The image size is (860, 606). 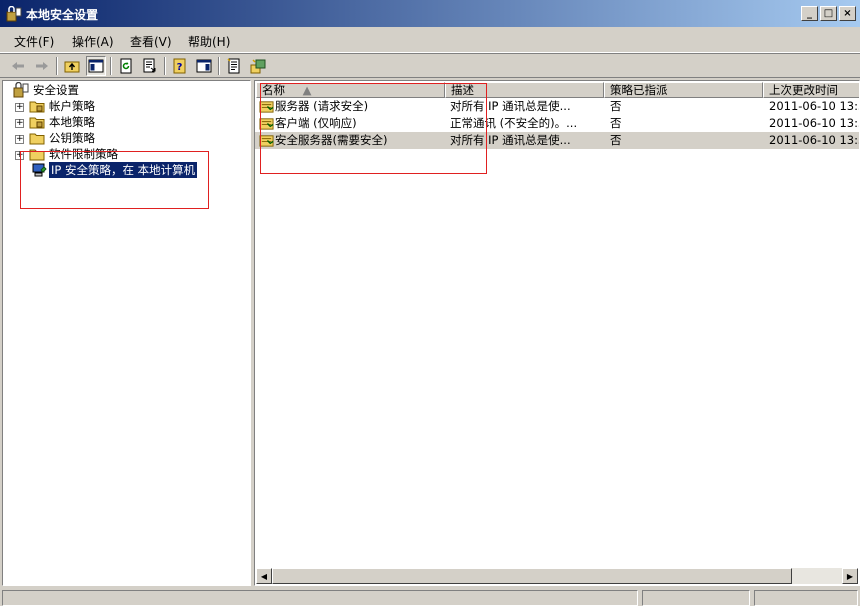 What do you see at coordinates (273, 90) in the screenshot?
I see `column-label: 名称` at bounding box center [273, 90].